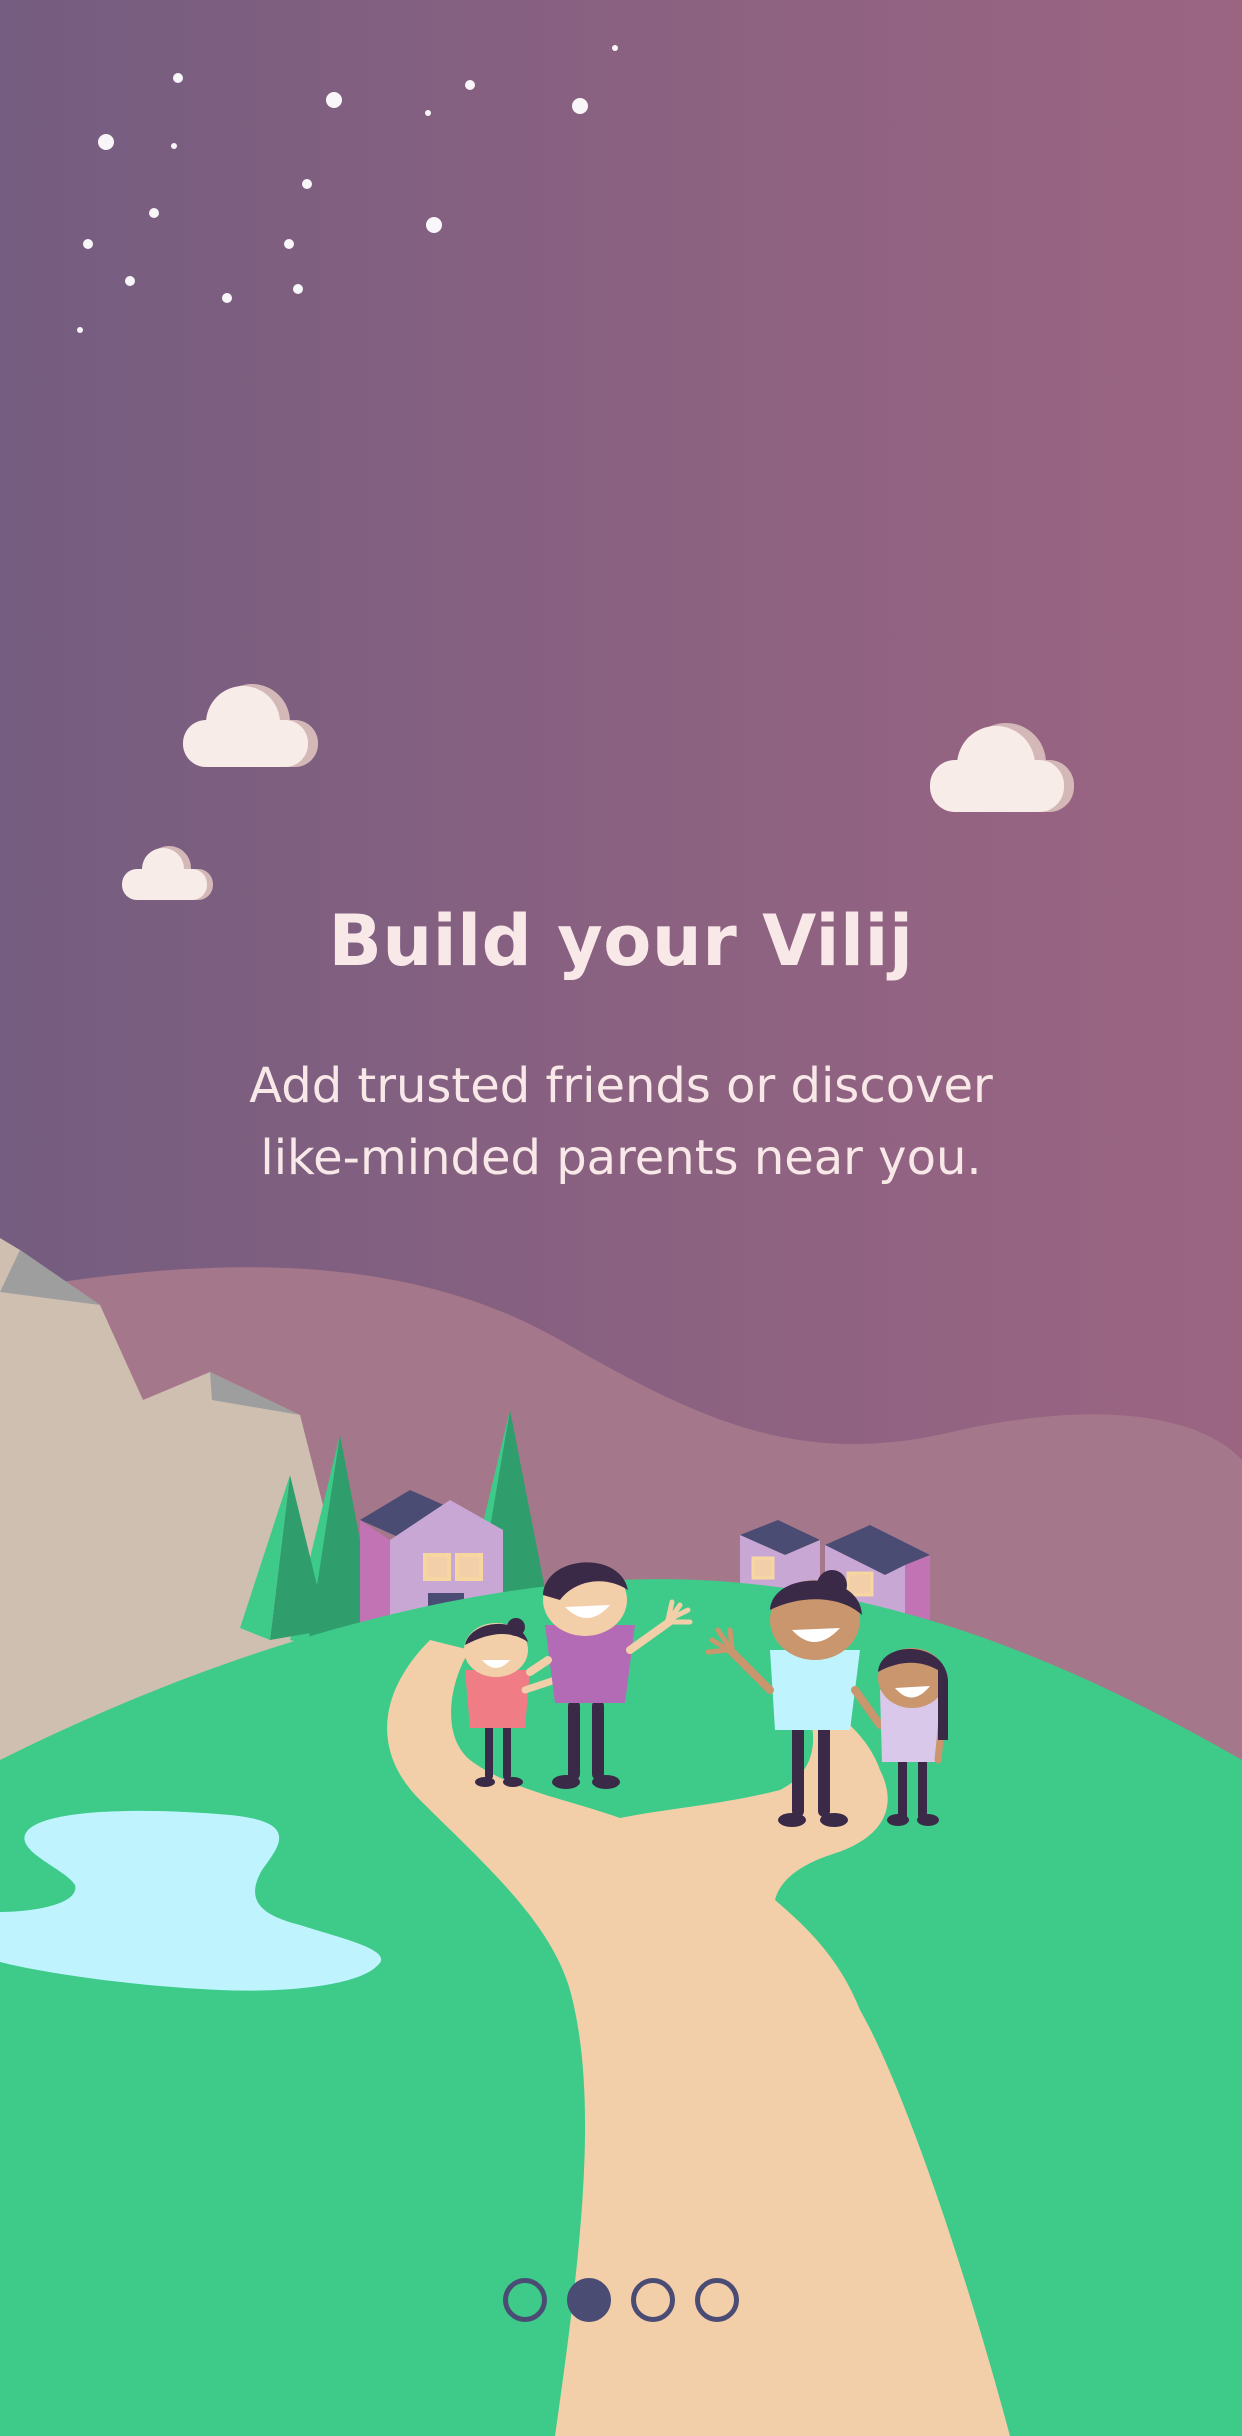  Describe the element at coordinates (621, 1158) in the screenshot. I see `subtitle-line-2: like-minded parents near you.` at that location.